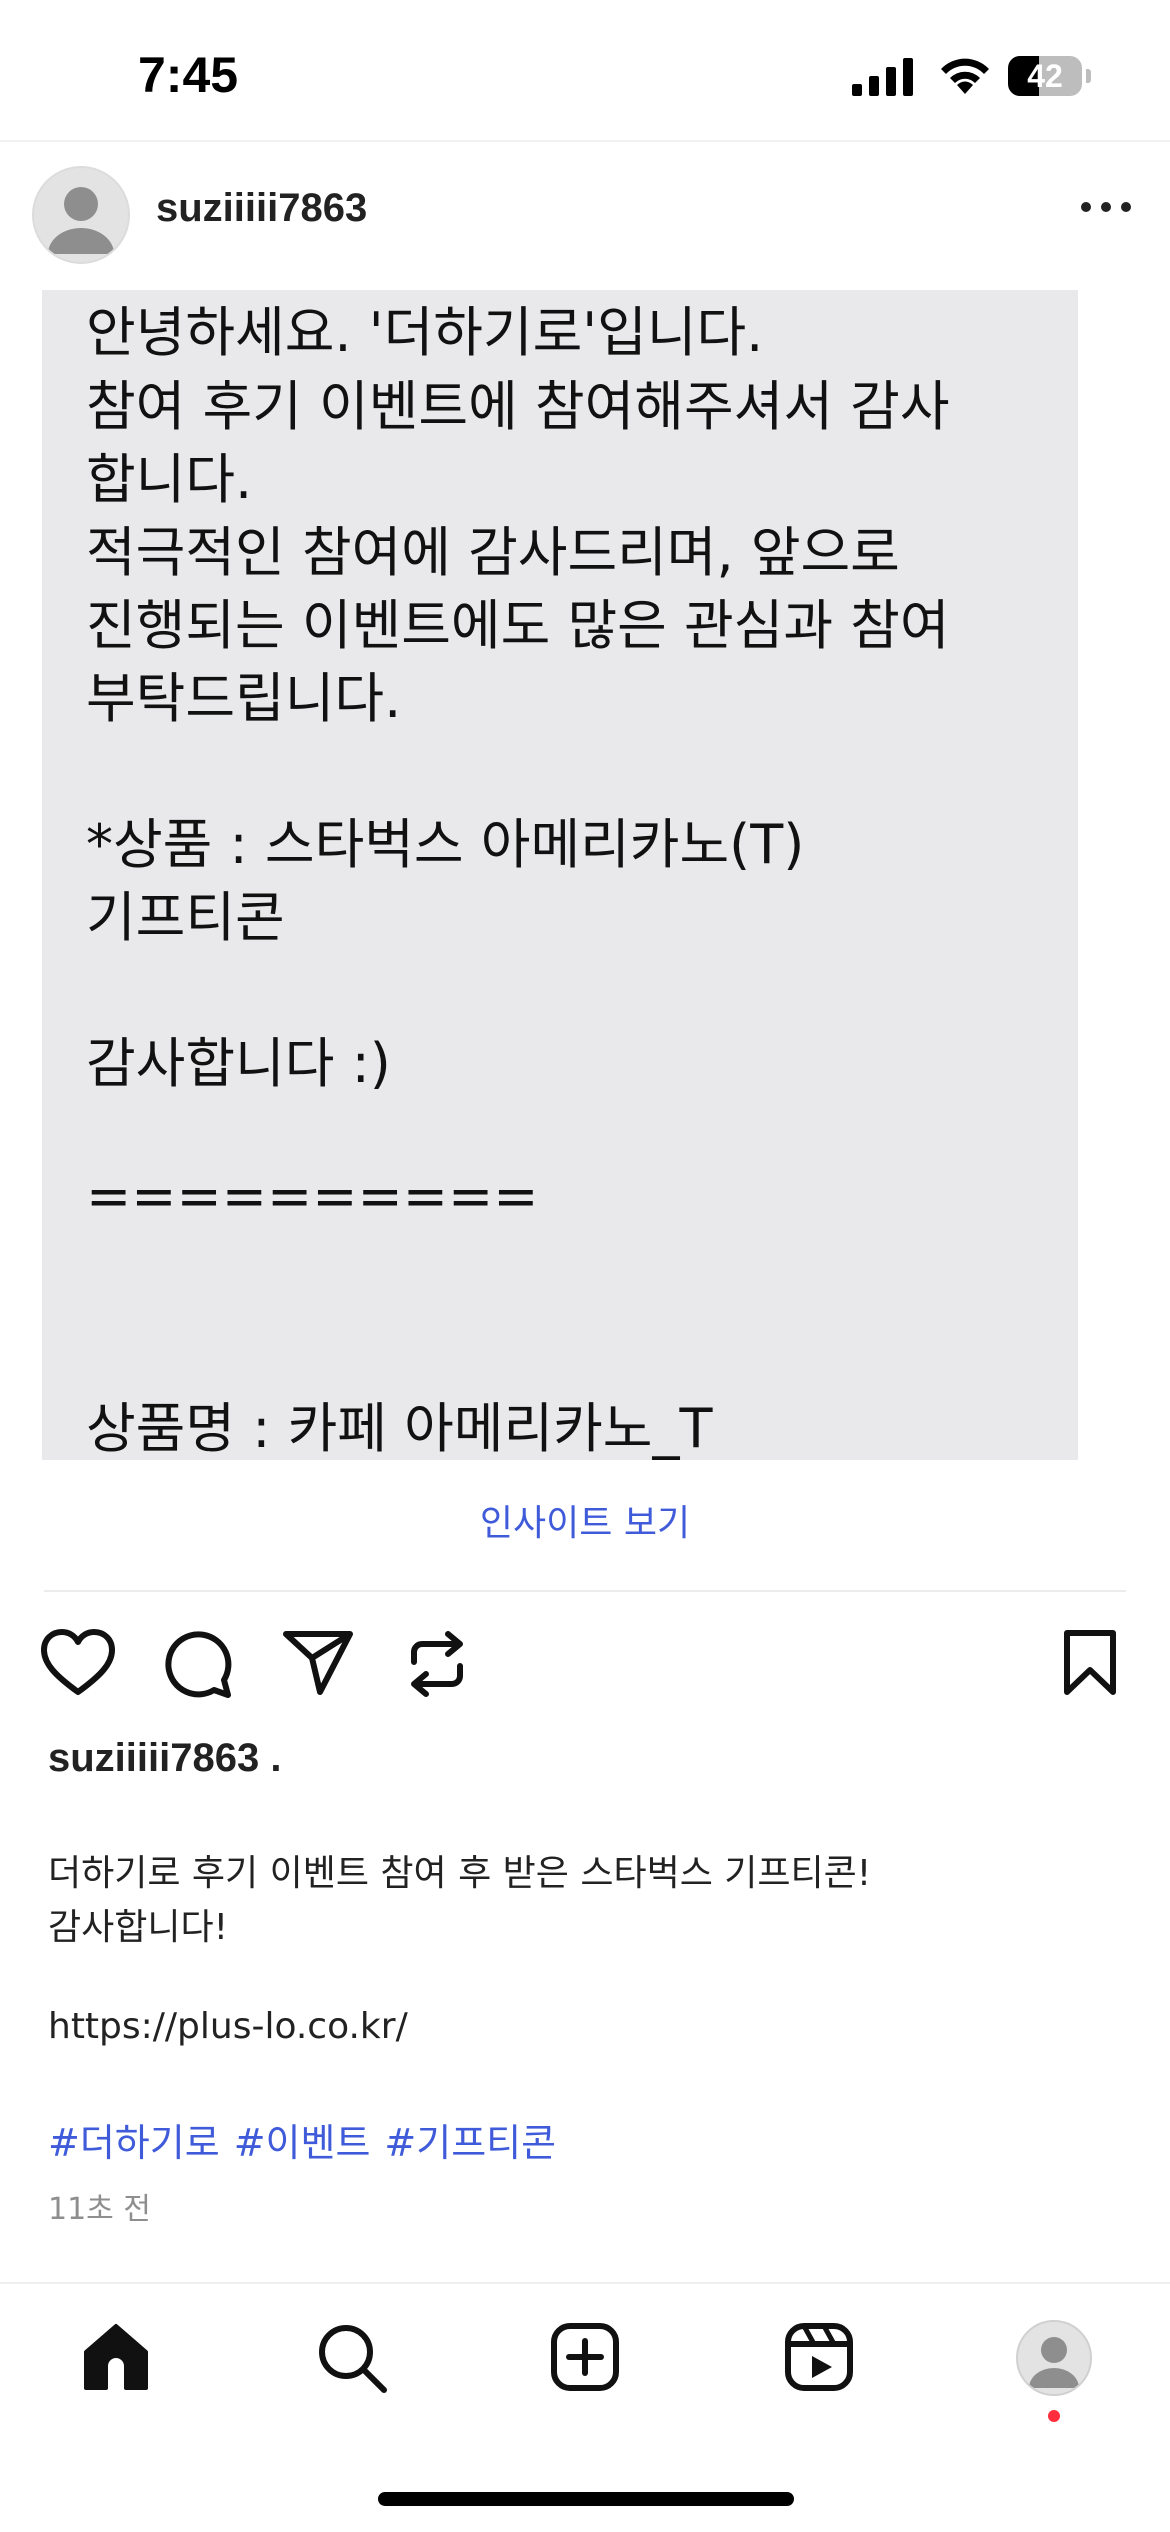  Describe the element at coordinates (585, 70) in the screenshot. I see `status-bar: 7:45 42` at that location.